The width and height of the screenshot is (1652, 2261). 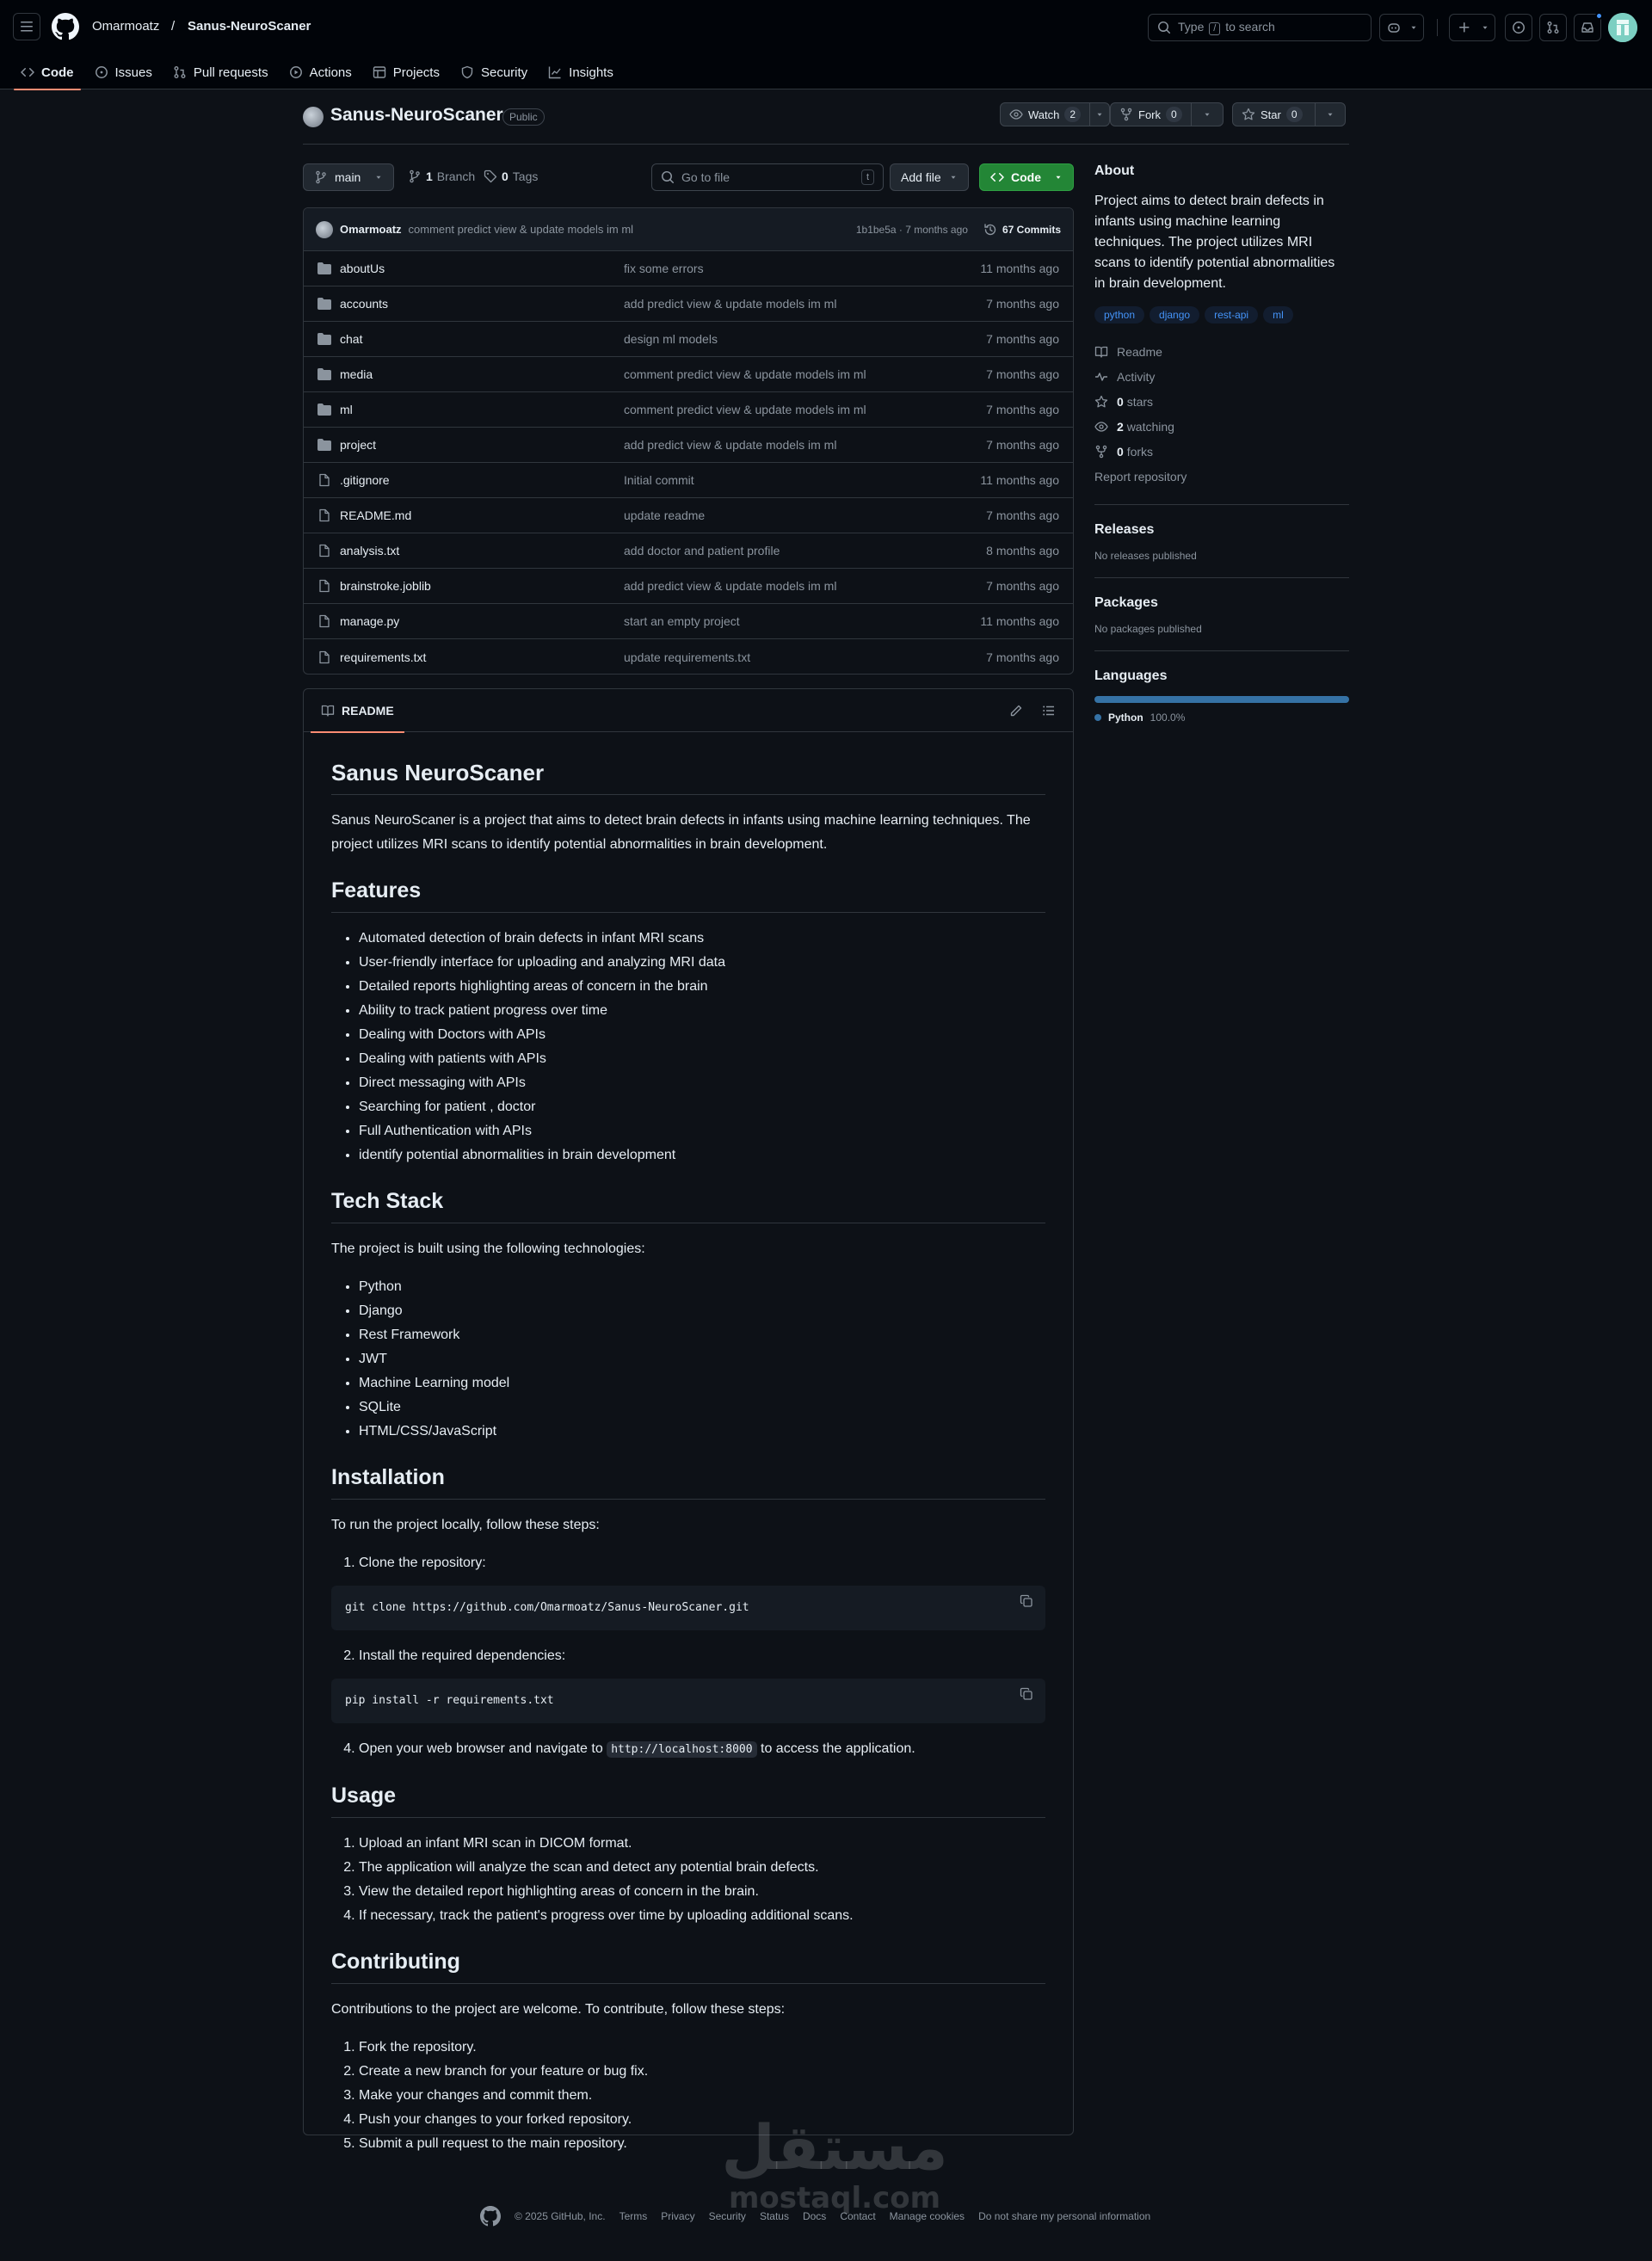 I want to click on tab-pull-requests: Pull requests, so click(x=220, y=72).